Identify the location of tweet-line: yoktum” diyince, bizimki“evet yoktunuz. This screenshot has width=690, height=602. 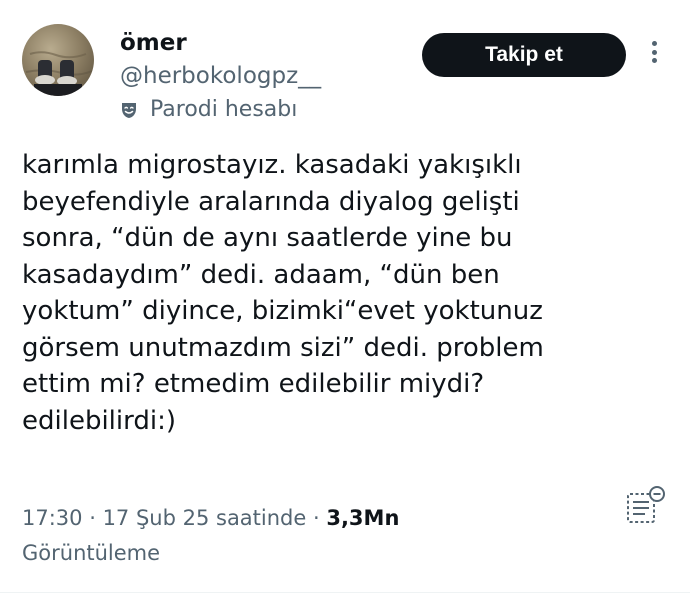
(282, 311).